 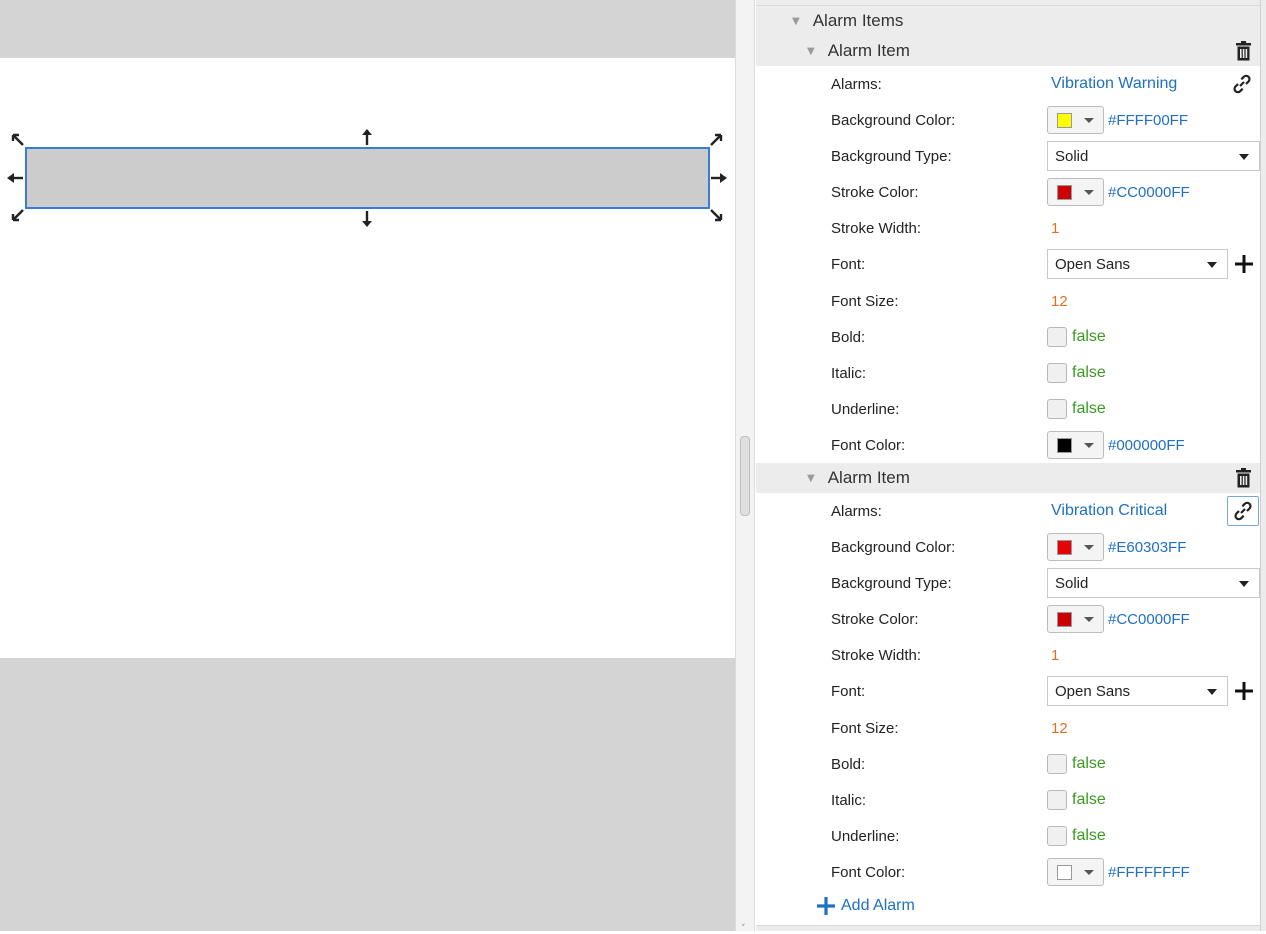 I want to click on italic-value: false, so click(x=1089, y=372).